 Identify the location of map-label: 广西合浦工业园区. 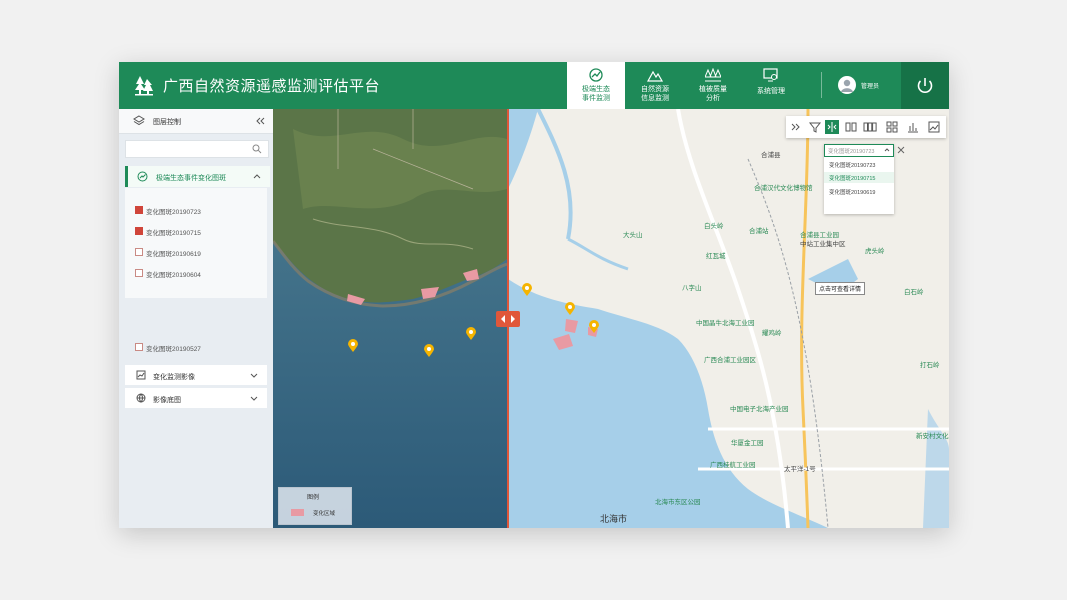
(730, 360).